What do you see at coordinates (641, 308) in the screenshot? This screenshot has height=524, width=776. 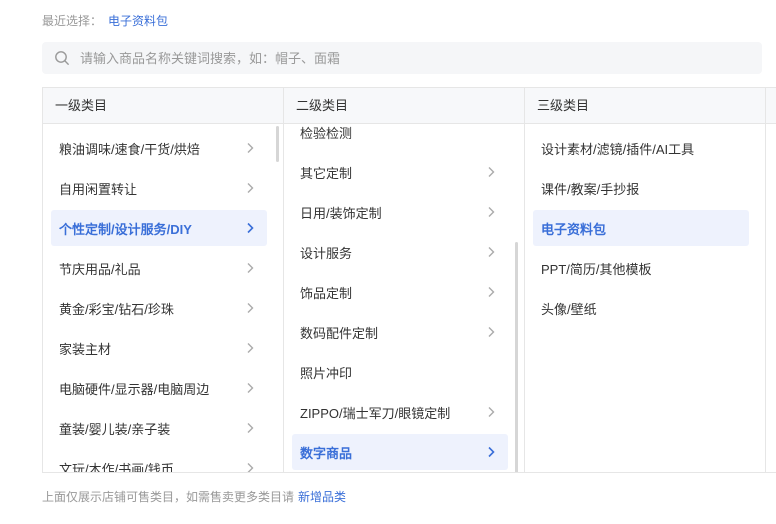 I see `level3-item: 头像/壁纸` at bounding box center [641, 308].